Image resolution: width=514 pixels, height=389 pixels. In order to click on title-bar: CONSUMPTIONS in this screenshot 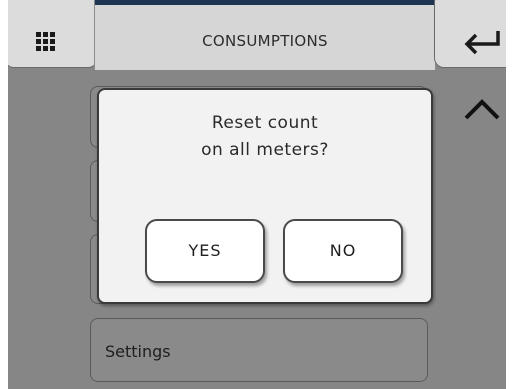, I will do `click(265, 35)`.